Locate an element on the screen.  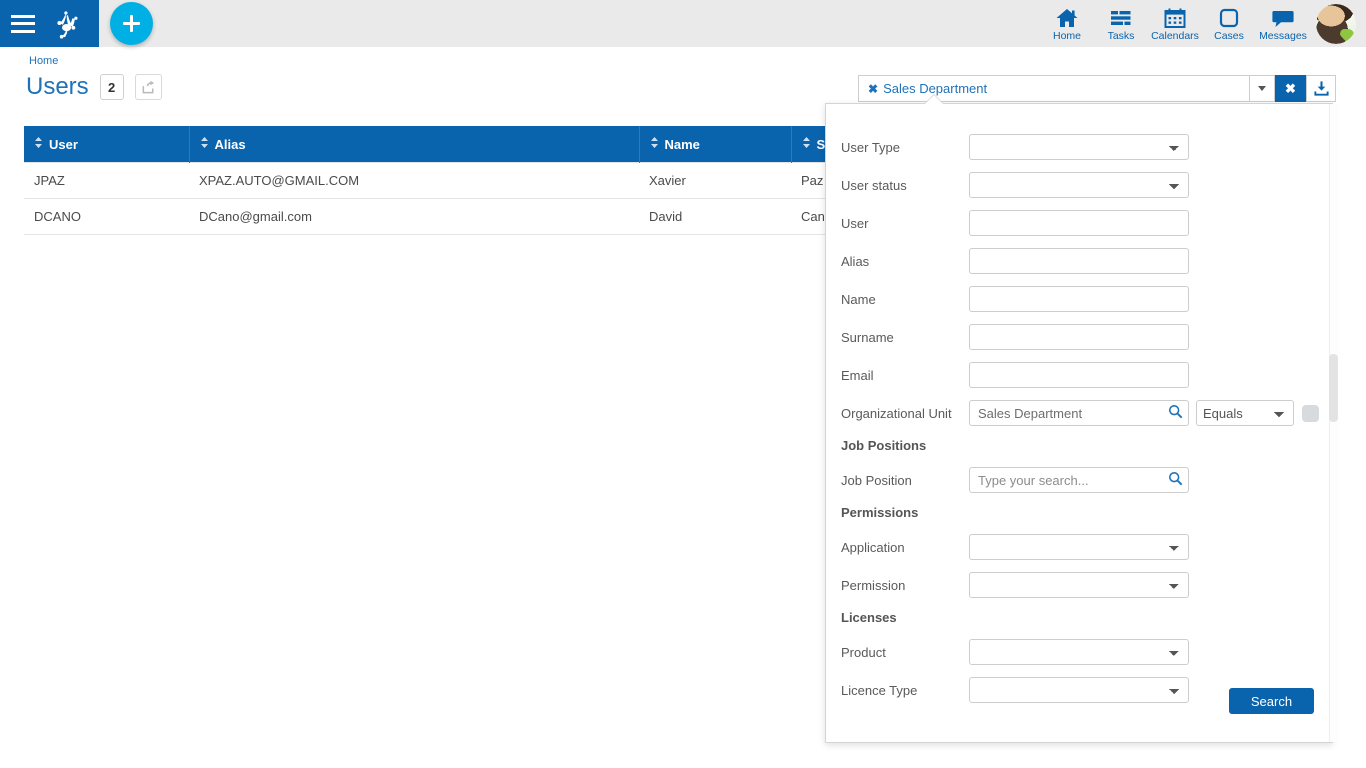
name-input is located at coordinates (1079, 299).